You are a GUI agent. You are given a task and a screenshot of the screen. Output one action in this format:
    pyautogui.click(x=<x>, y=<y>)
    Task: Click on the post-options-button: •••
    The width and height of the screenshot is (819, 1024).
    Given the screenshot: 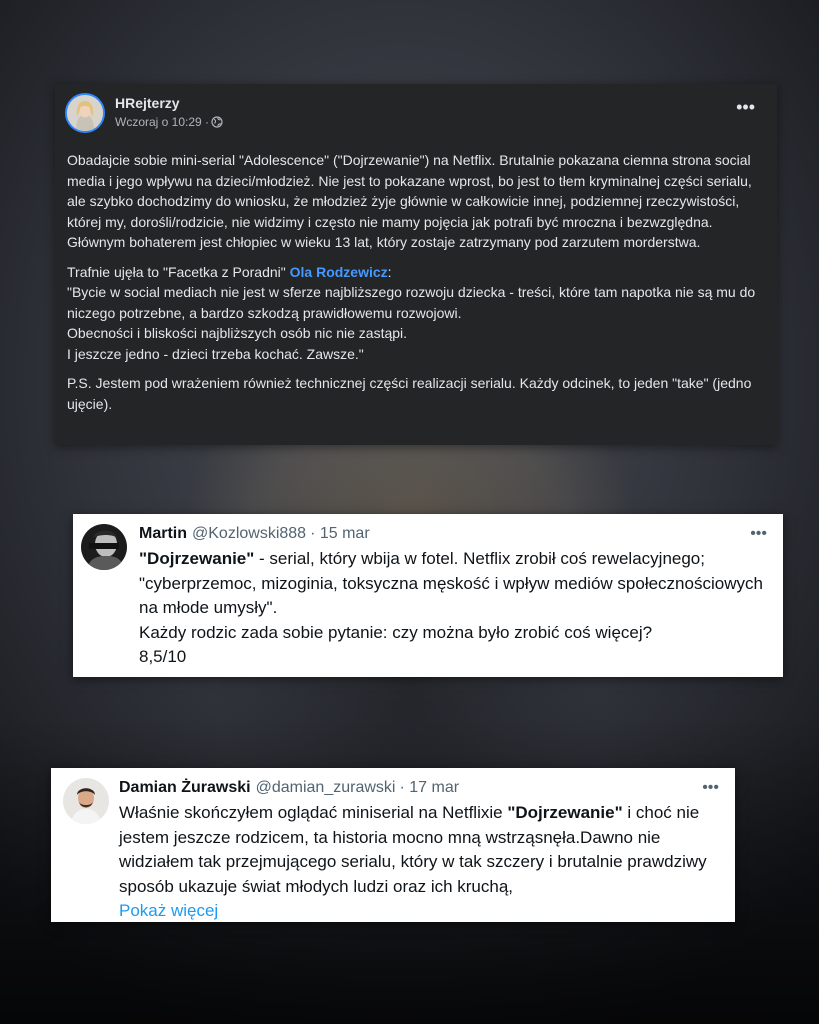 What is the action you would take?
    pyautogui.click(x=745, y=107)
    